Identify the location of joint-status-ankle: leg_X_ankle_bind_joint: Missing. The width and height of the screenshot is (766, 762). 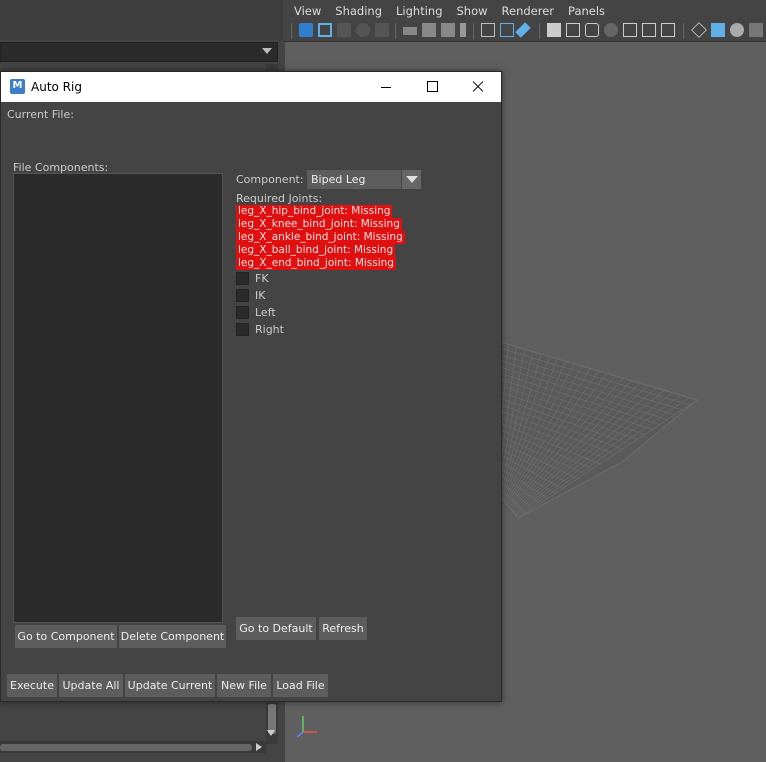
(320, 237).